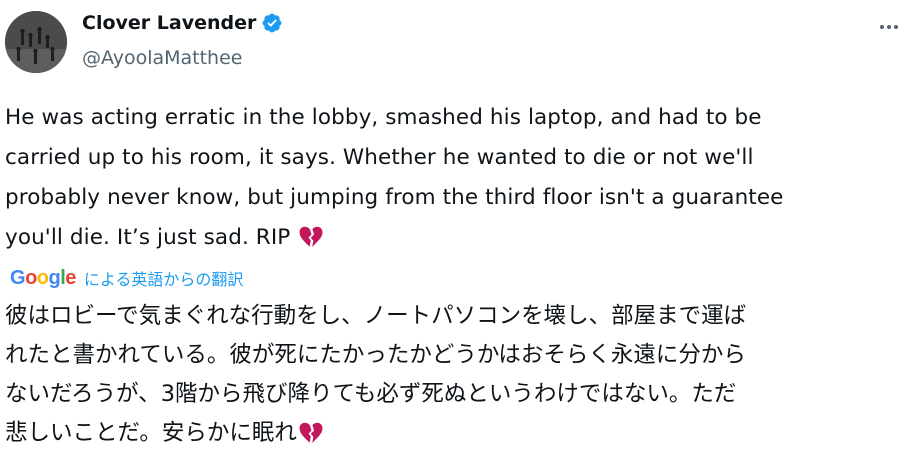 The width and height of the screenshot is (916, 462). I want to click on google-logo: Google, so click(43, 278).